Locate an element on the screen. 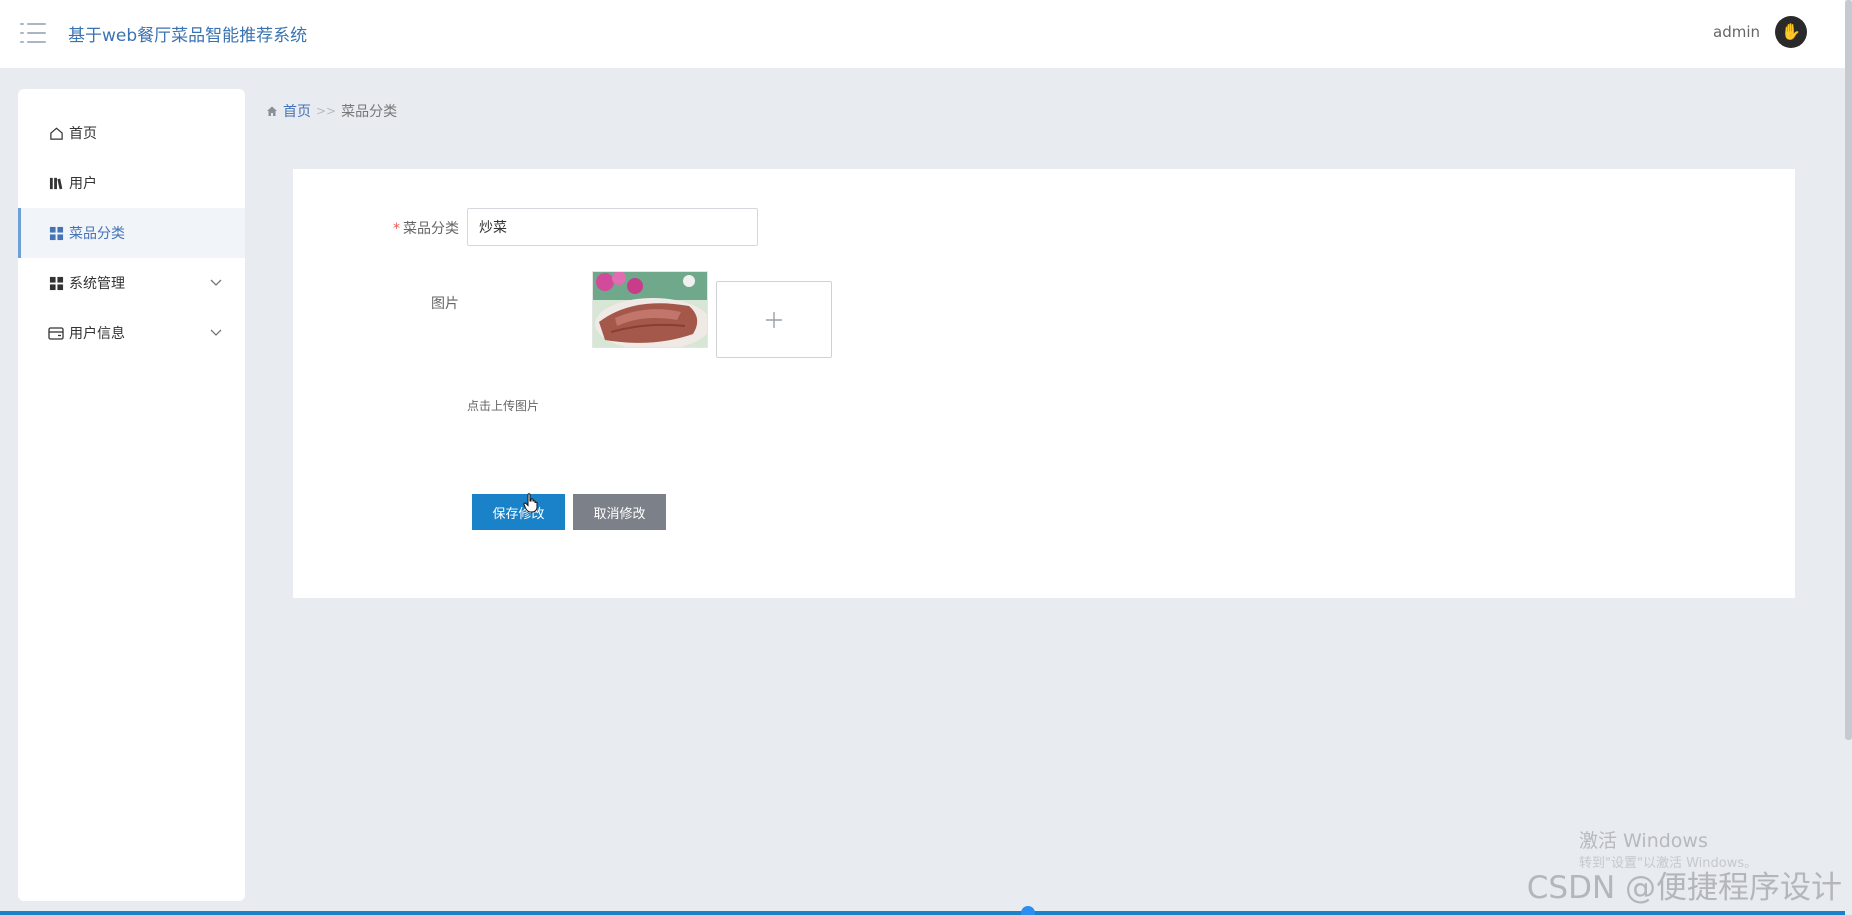 The width and height of the screenshot is (1852, 915). user-name: admin is located at coordinates (1736, 32).